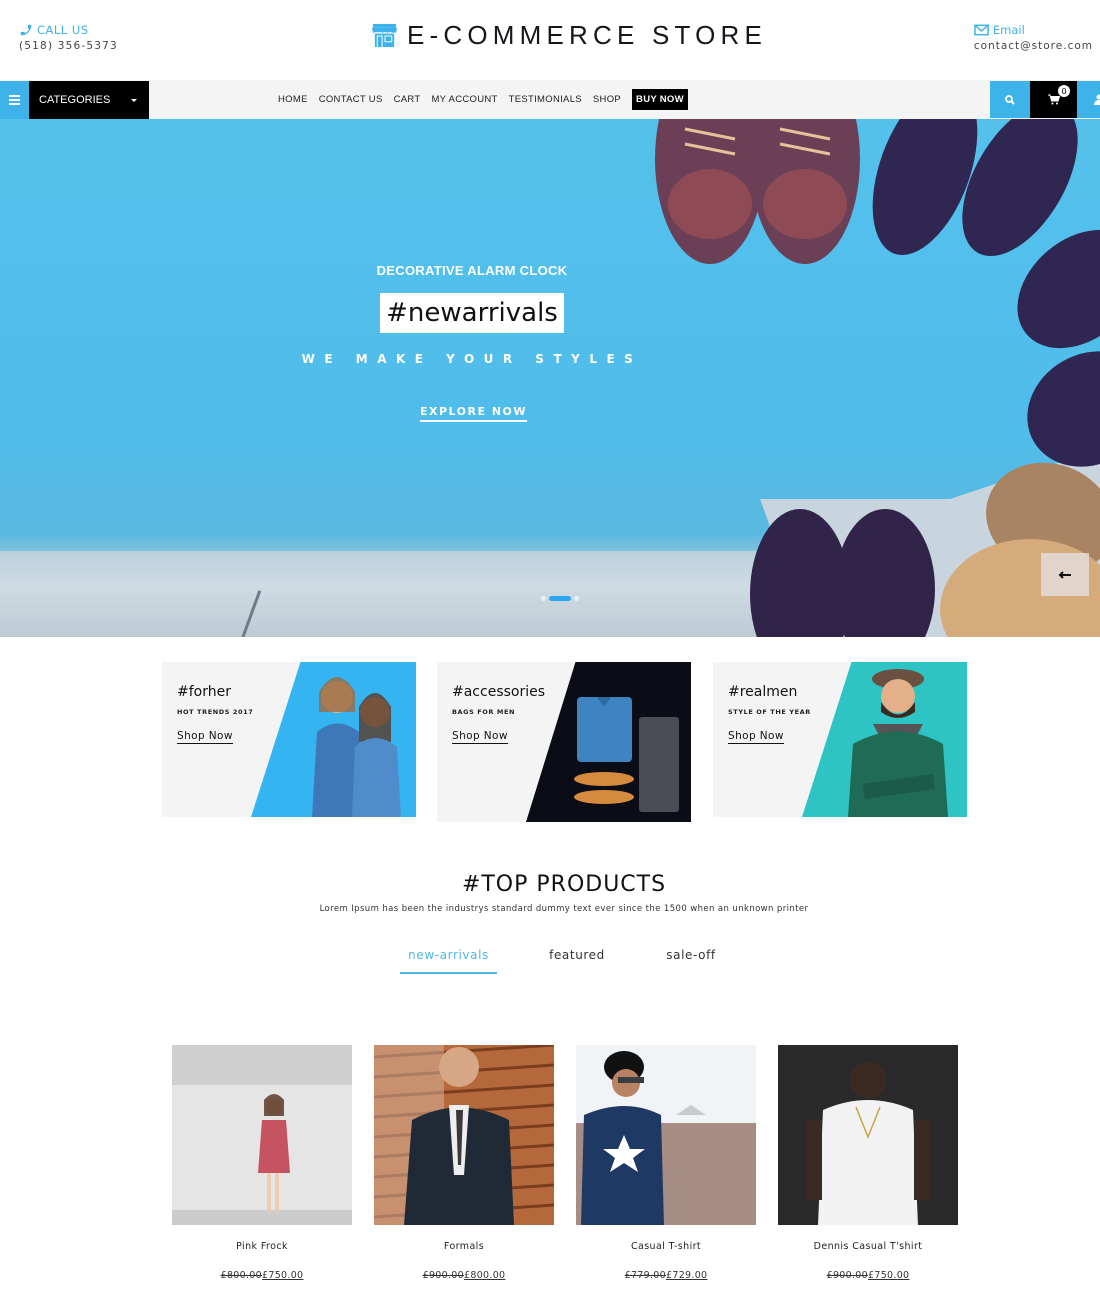  Describe the element at coordinates (840, 739) in the screenshot. I see `promo-card-realmen: #realmen STYLE OF THE YEAR Shop Now` at that location.